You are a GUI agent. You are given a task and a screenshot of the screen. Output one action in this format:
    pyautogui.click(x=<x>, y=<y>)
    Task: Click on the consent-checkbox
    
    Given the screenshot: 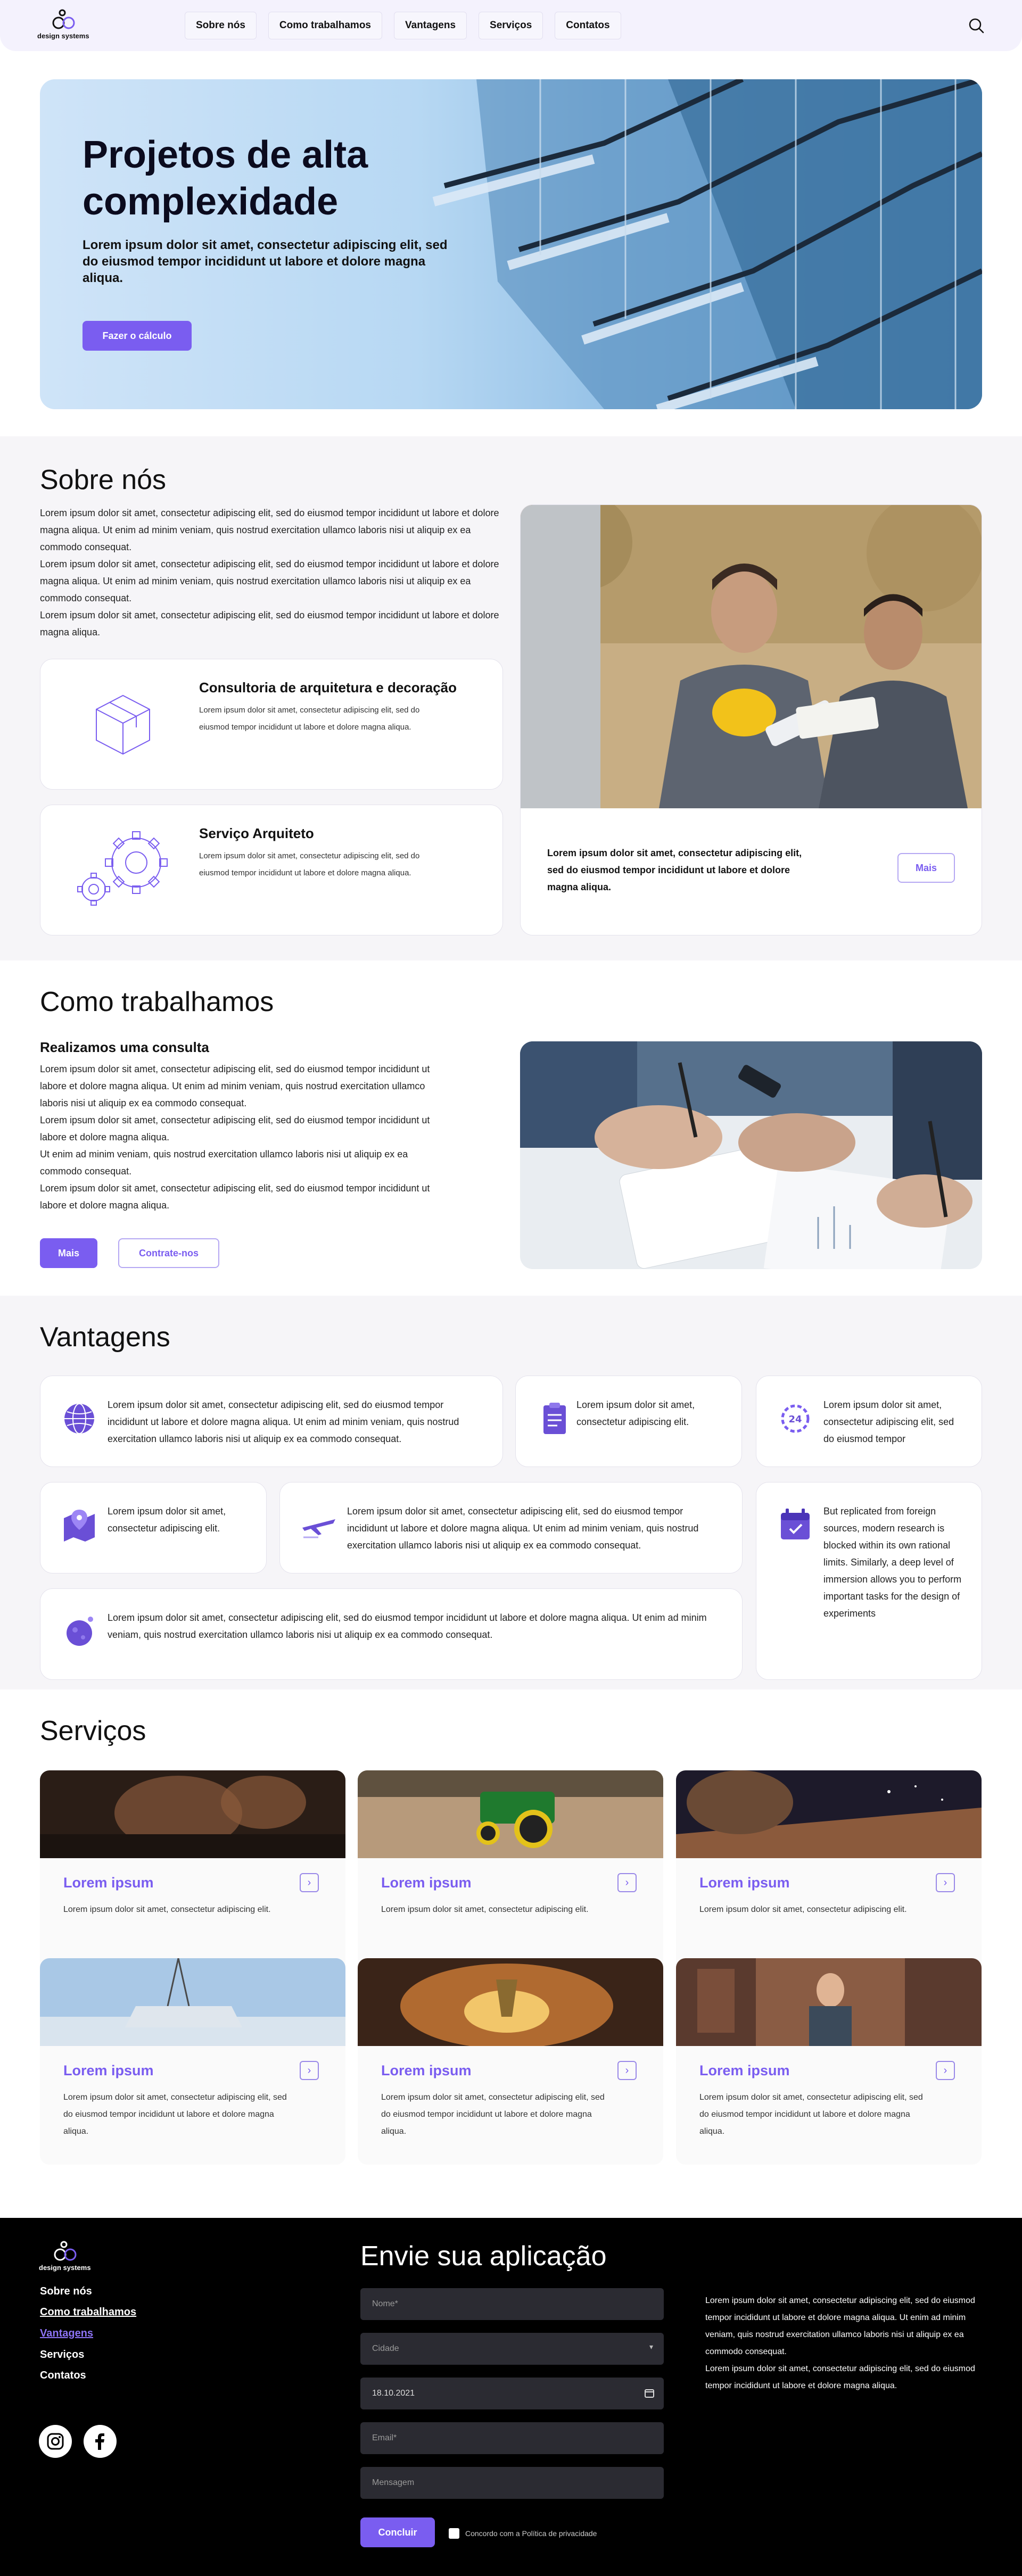 What is the action you would take?
    pyautogui.click(x=454, y=2533)
    